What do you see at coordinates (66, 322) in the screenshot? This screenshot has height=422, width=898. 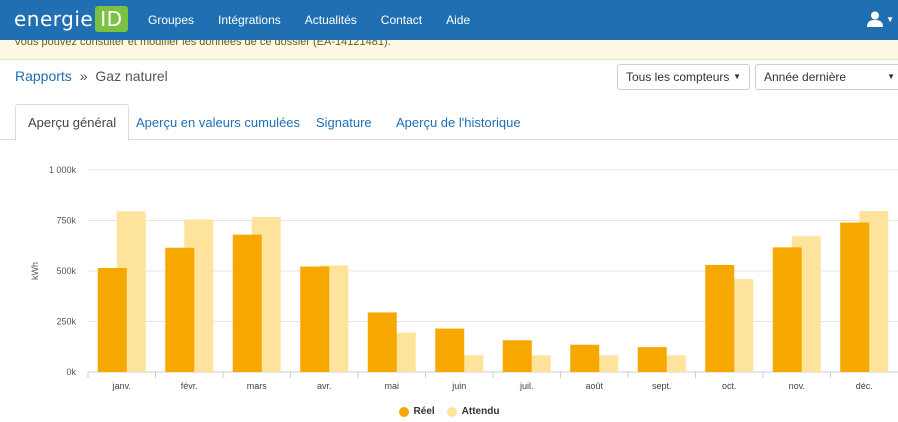 I see `y-tick-label: 250k` at bounding box center [66, 322].